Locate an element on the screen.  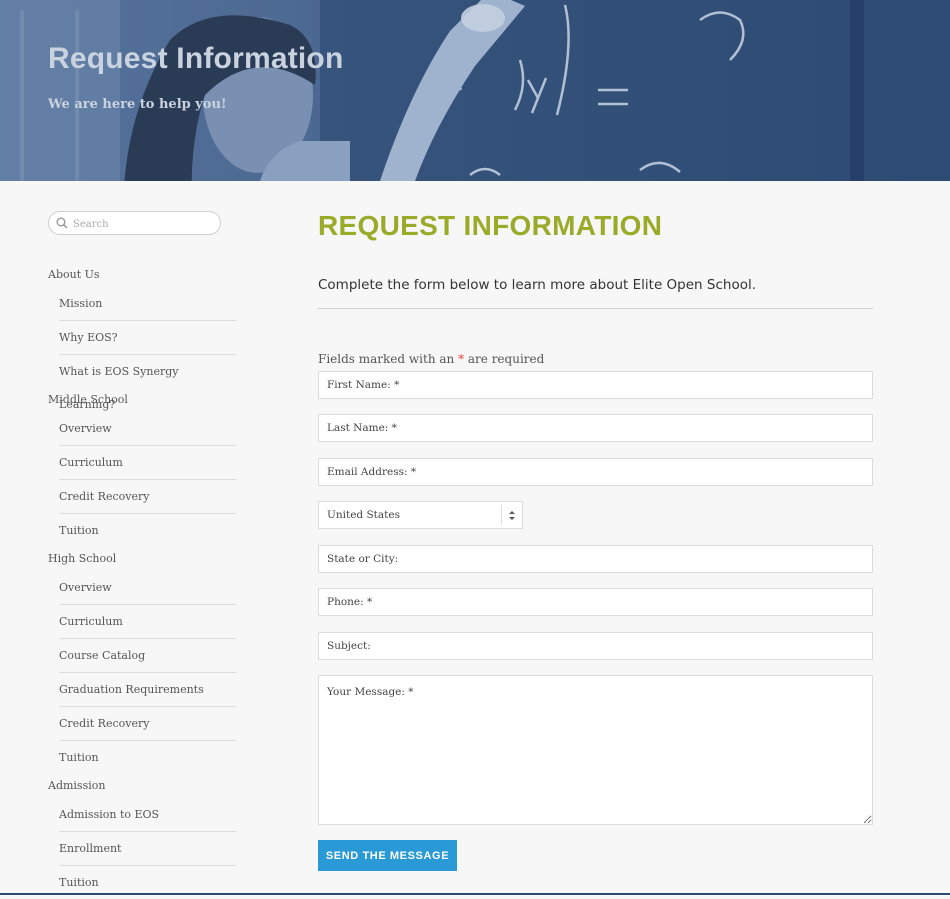
divider is located at coordinates (595, 308).